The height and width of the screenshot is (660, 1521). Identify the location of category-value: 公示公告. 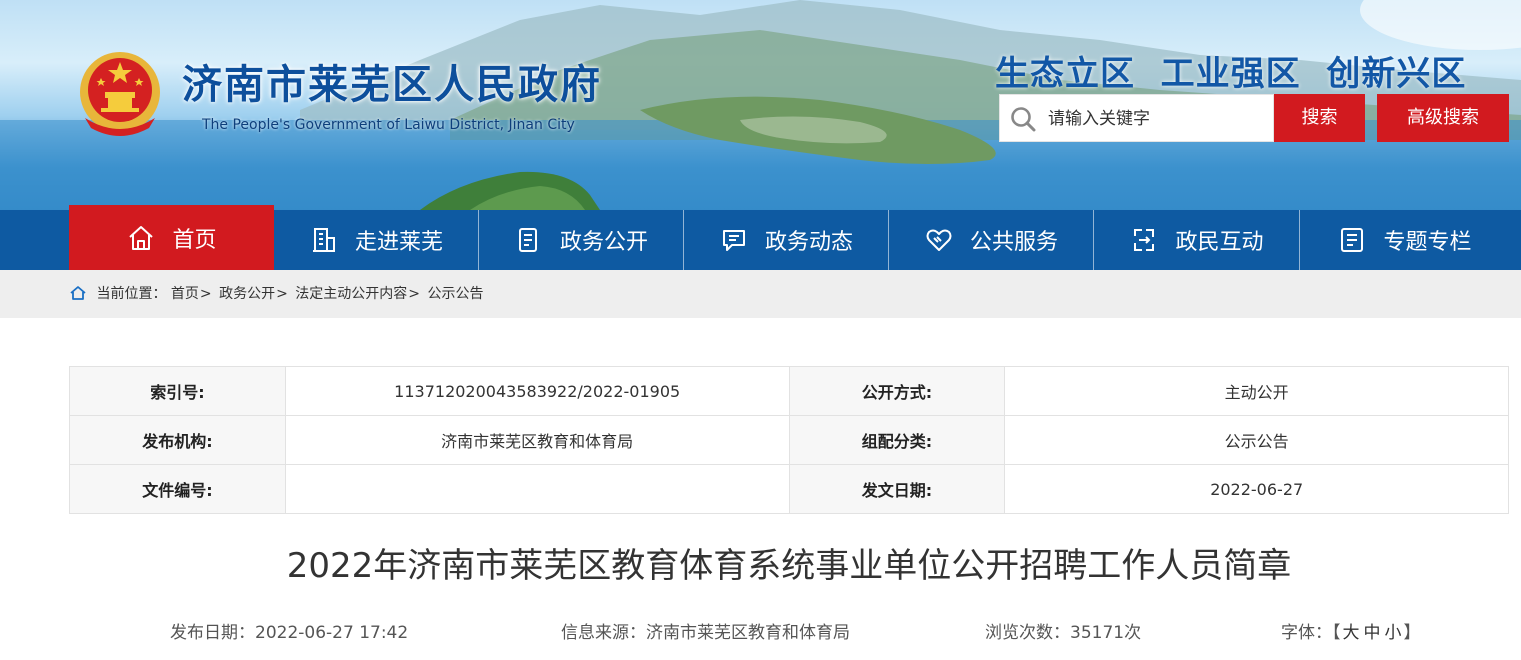
(1256, 440).